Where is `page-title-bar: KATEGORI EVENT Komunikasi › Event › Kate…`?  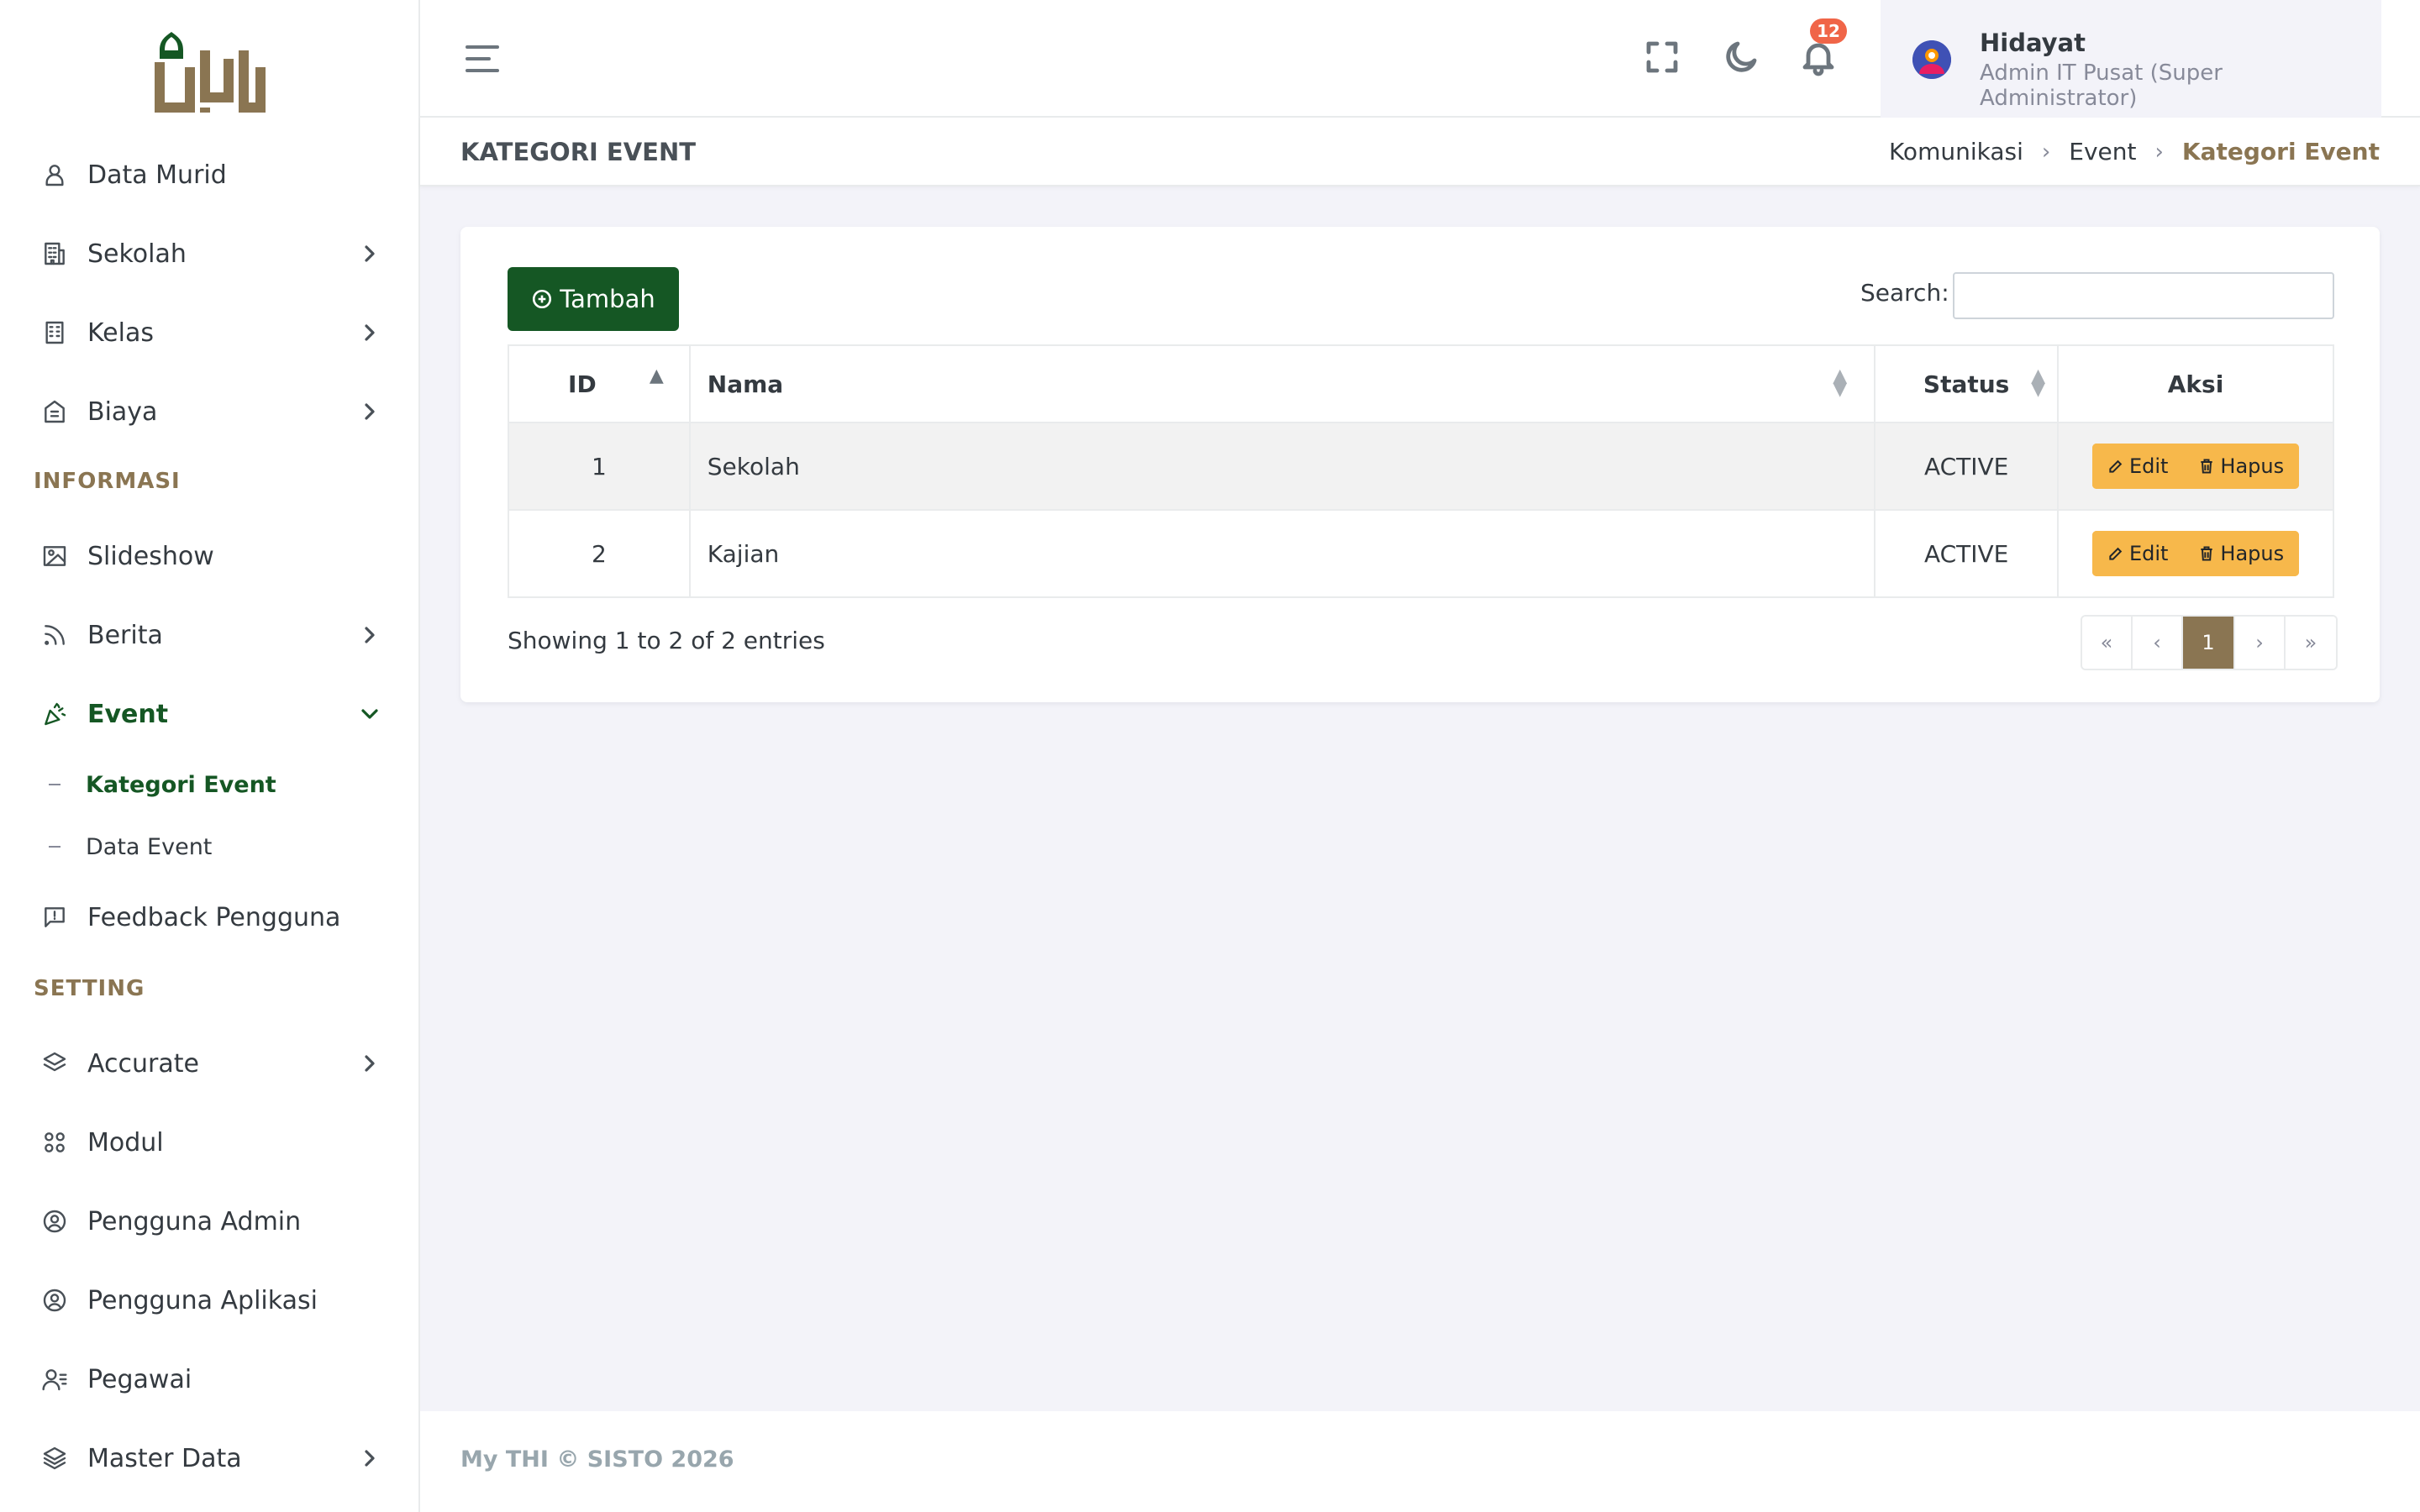
page-title-bar: KATEGORI EVENT Komunikasi › Event › Kate… is located at coordinates (1420, 152).